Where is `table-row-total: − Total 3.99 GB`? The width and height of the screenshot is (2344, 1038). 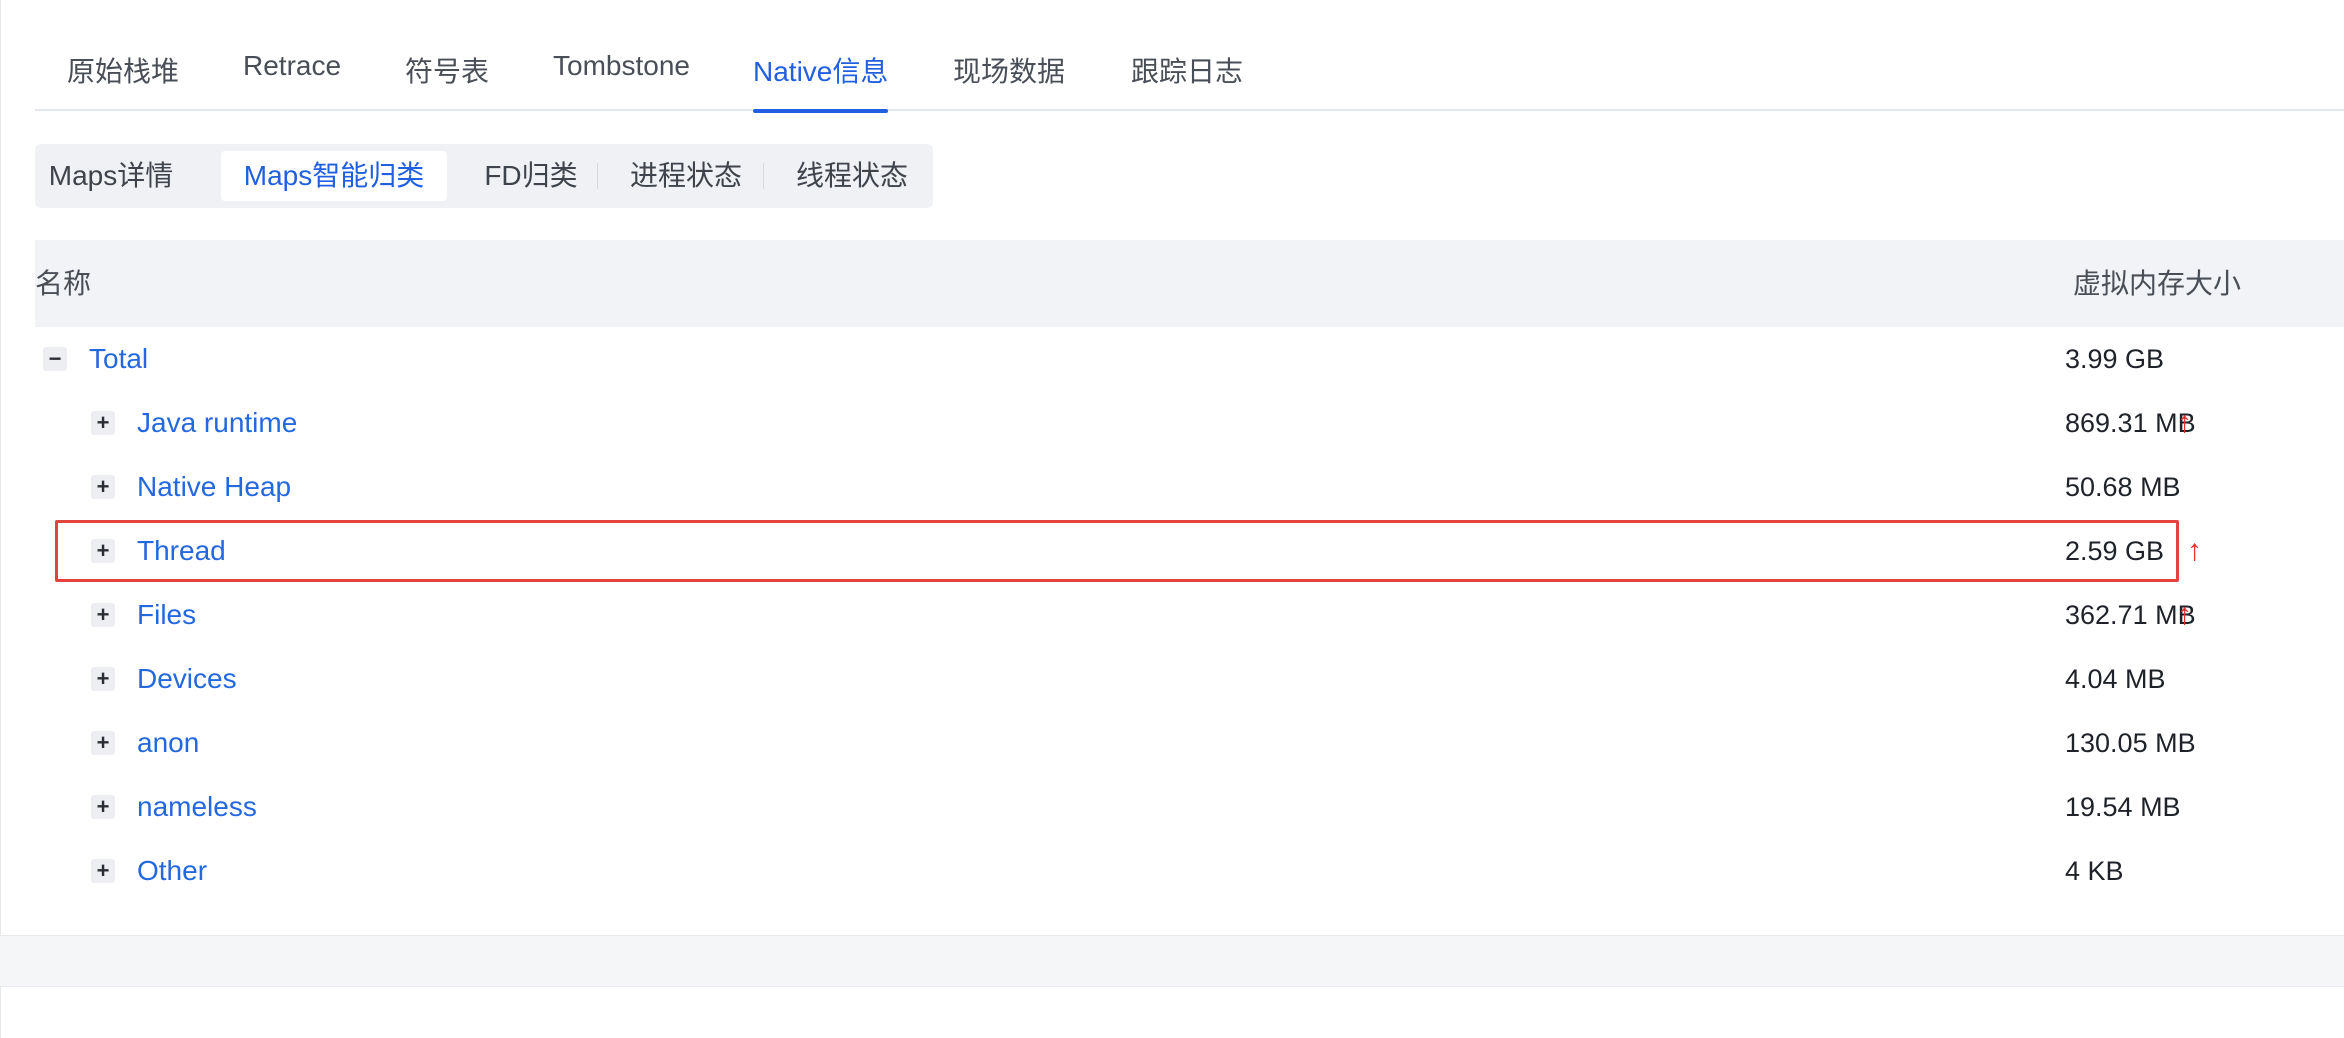 table-row-total: − Total 3.99 GB is located at coordinates (1189, 359).